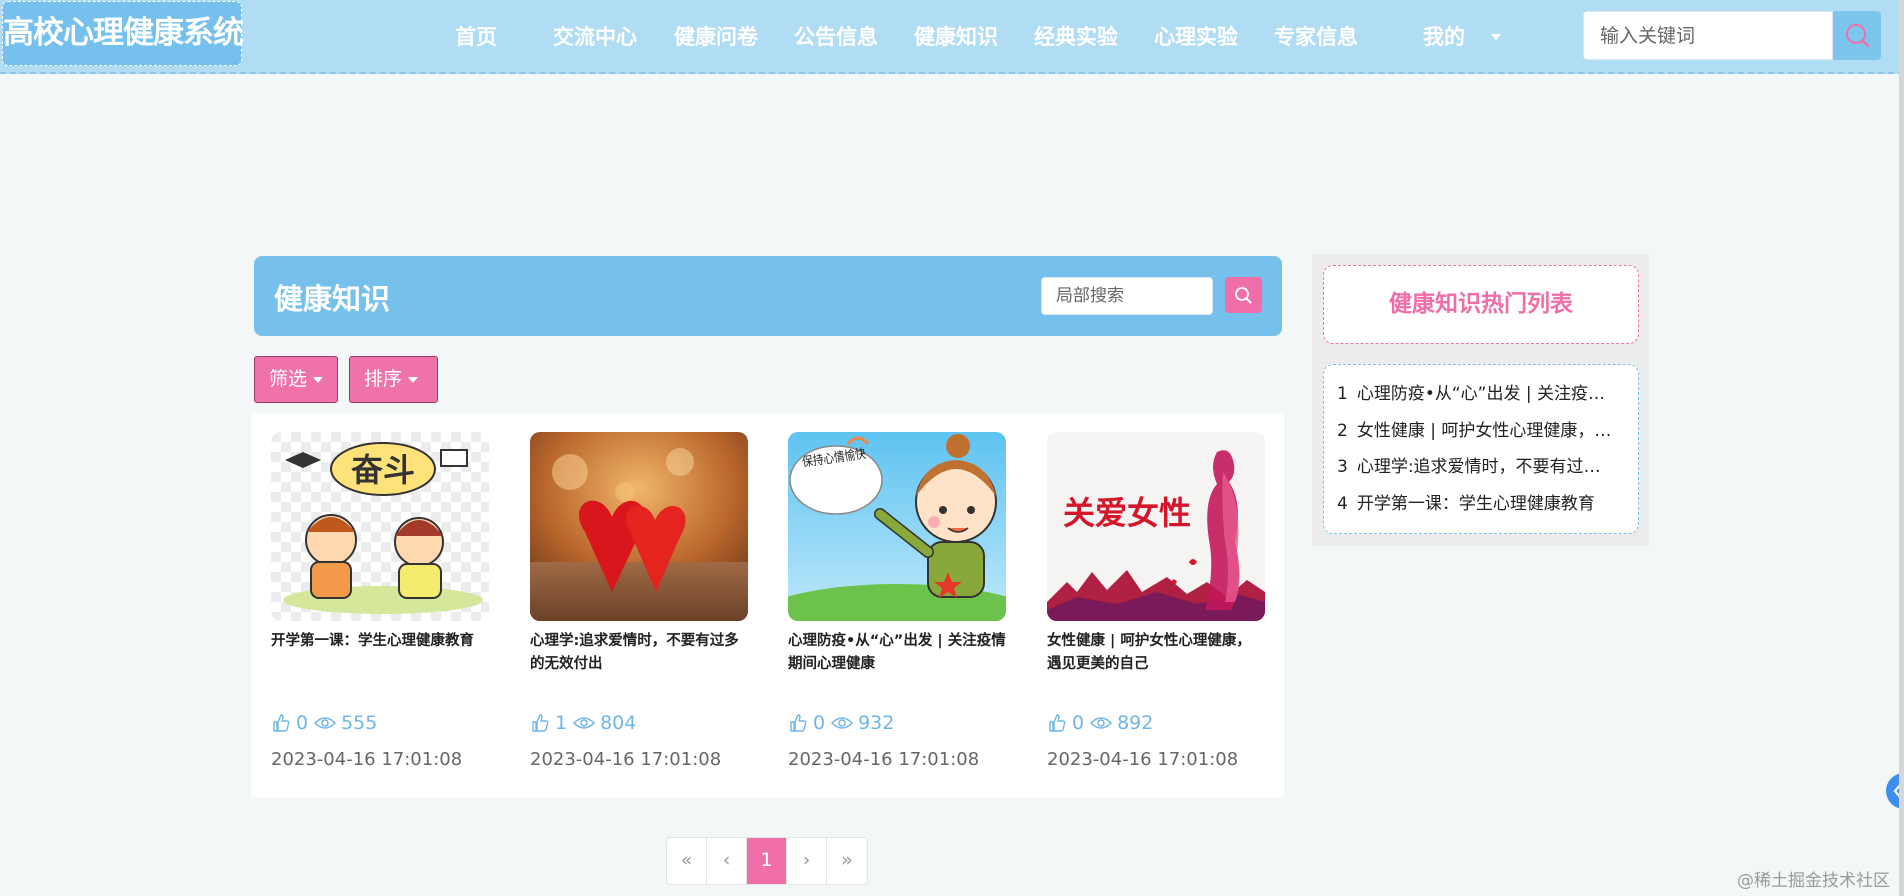 Image resolution: width=1904 pixels, height=896 pixels. What do you see at coordinates (639, 653) in the screenshot?
I see `card-title: 心理学:追求爱情时，不要有过多的无效付出` at bounding box center [639, 653].